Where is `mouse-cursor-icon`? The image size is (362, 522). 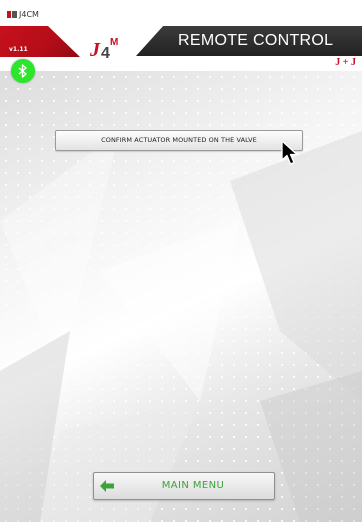 mouse-cursor-icon is located at coordinates (289, 152).